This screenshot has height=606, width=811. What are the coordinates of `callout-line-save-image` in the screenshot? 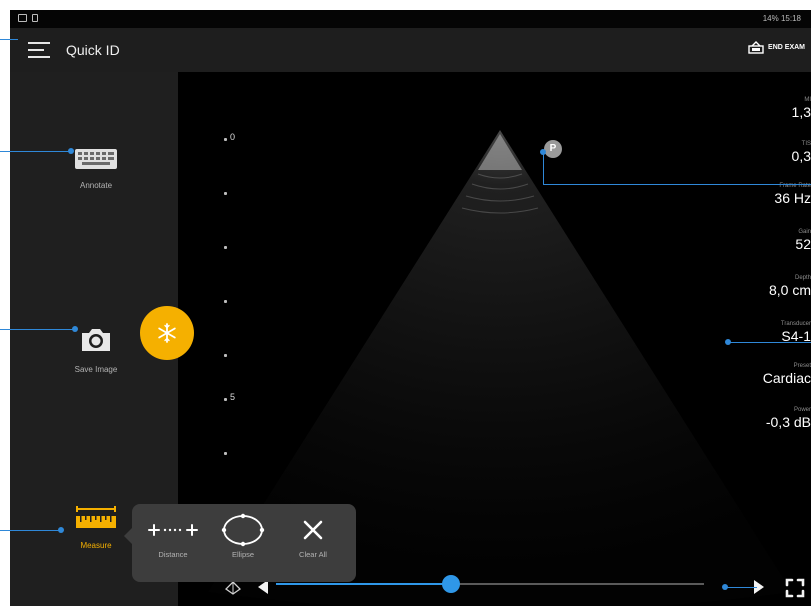 It's located at (38, 329).